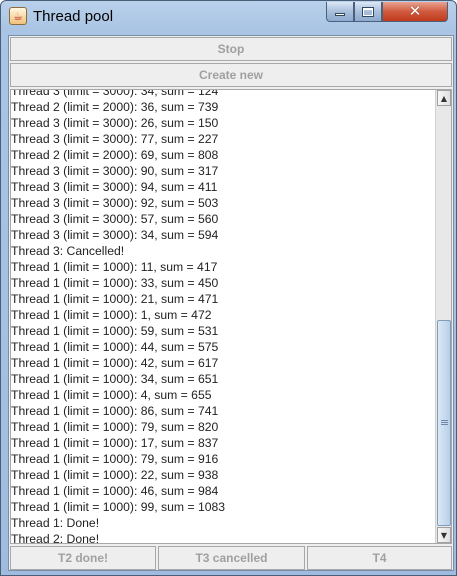 Image resolution: width=457 pixels, height=576 pixels. I want to click on log-line: Thread 3 (limit = 3000): 34, sum = 124, so click(115, 93).